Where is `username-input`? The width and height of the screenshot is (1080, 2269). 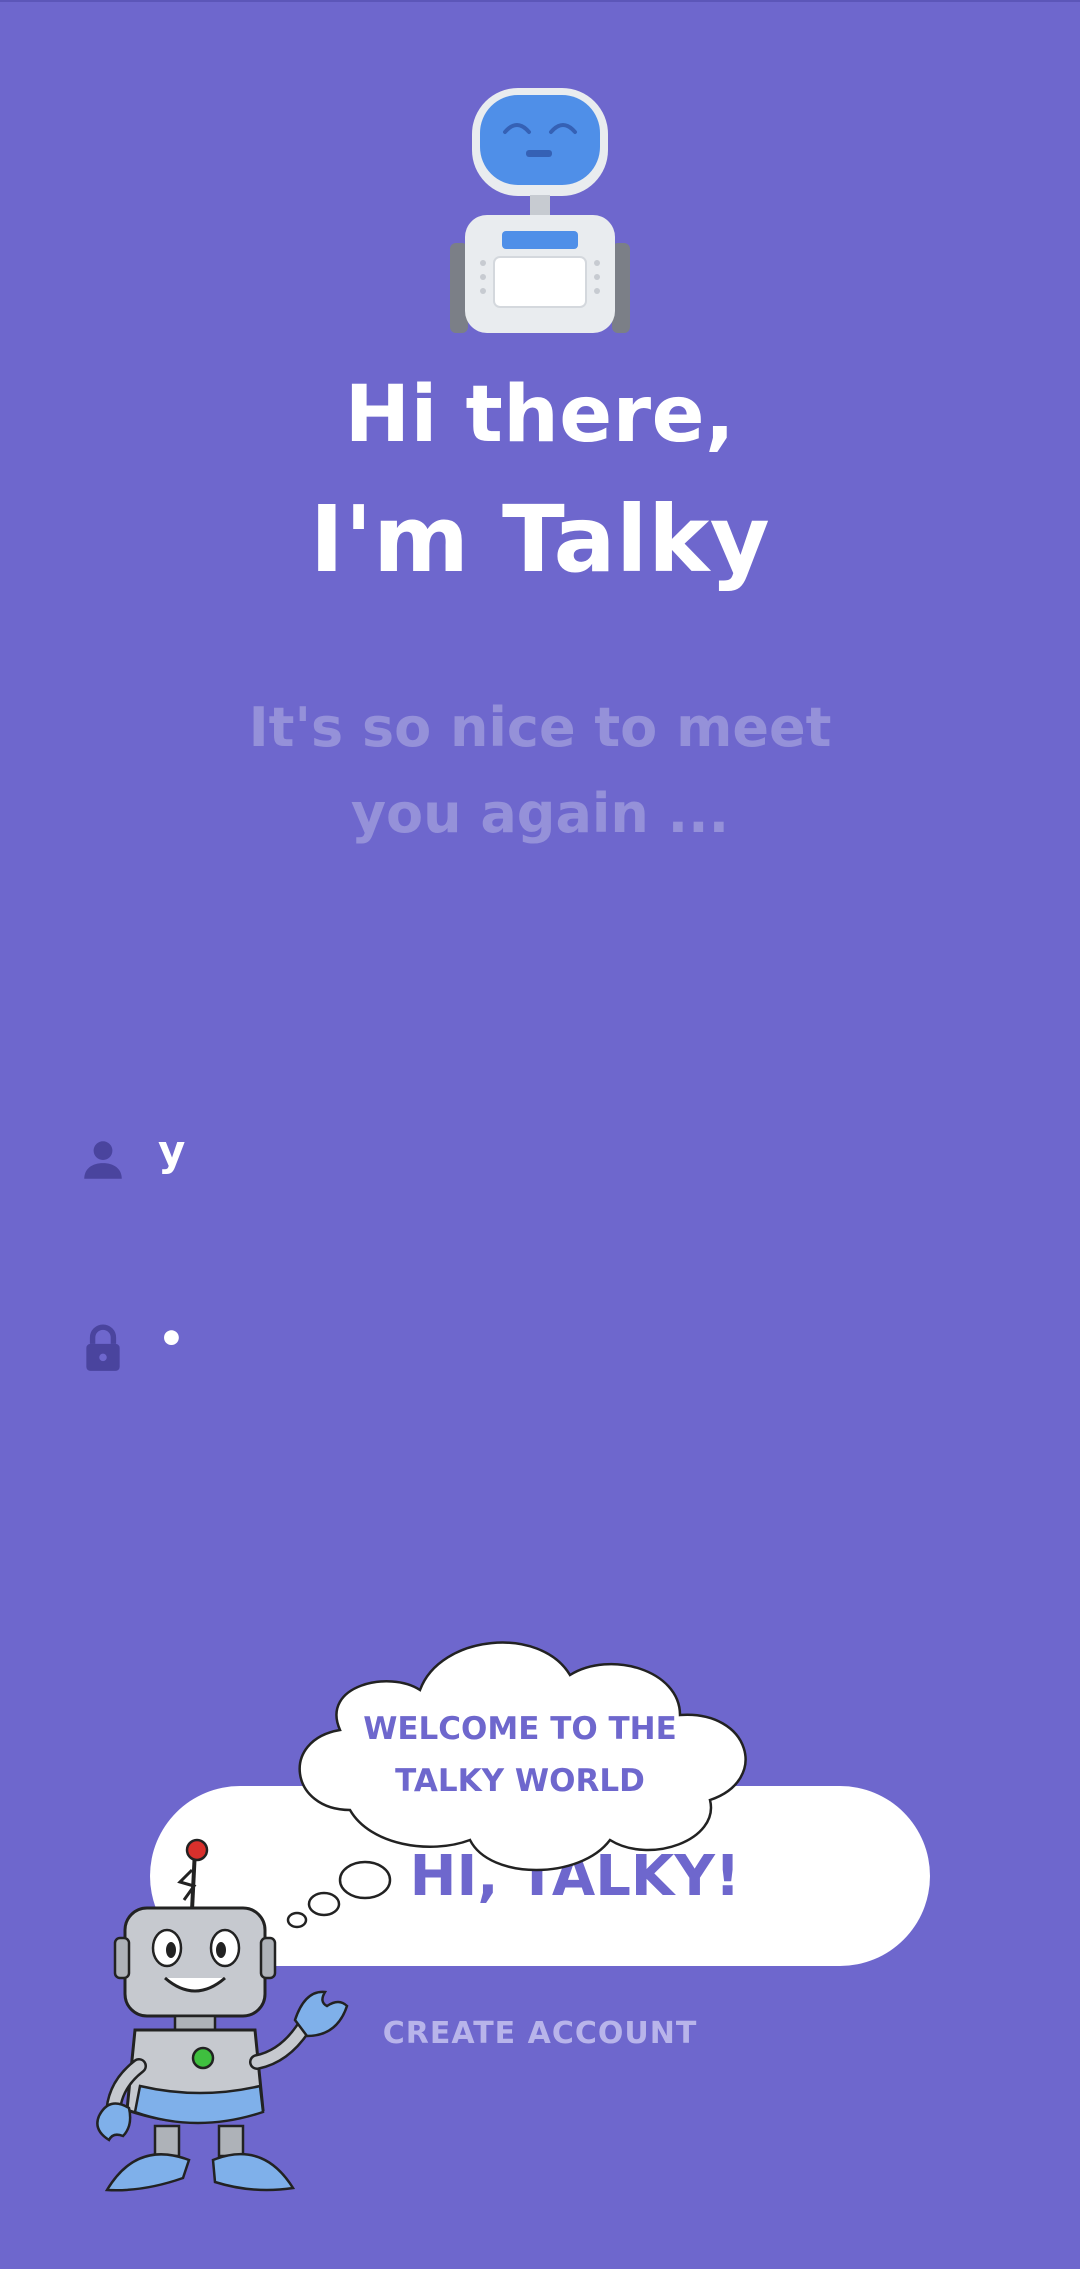 username-input is located at coordinates (568, 1150).